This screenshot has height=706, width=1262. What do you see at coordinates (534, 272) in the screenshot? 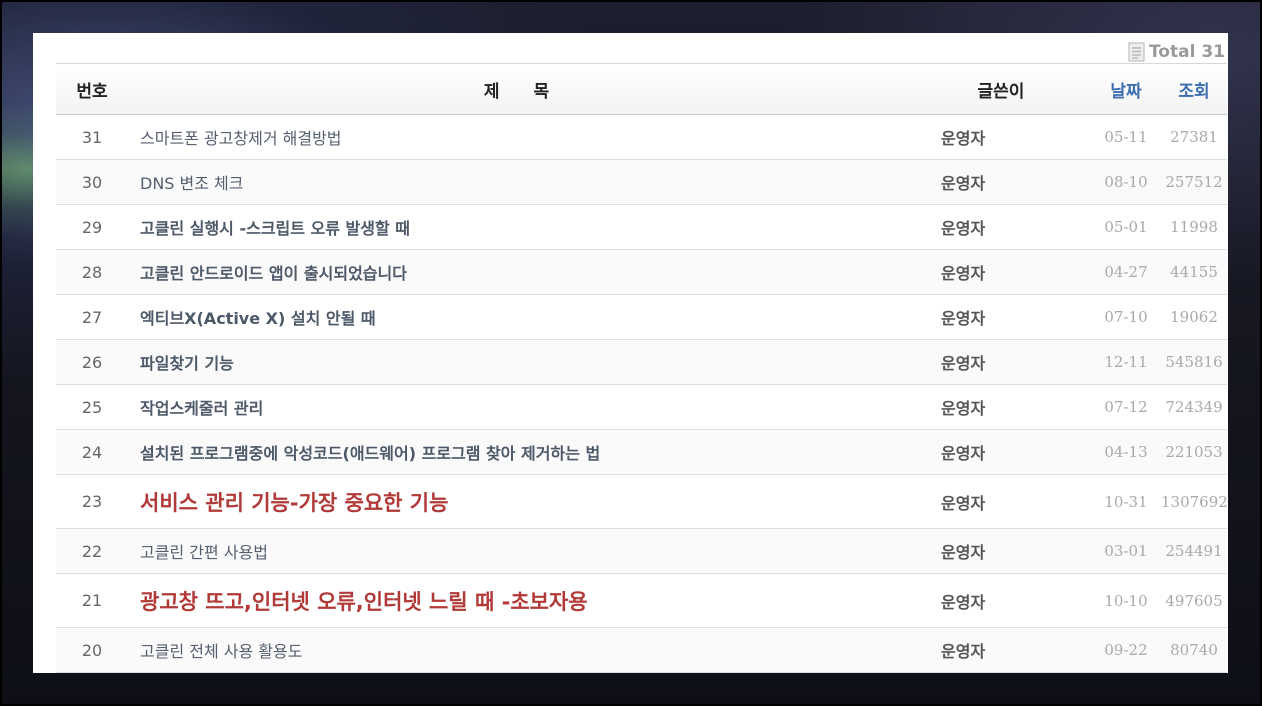
I see `post-title-link: 고클린 안드로이드 앱이 출시되었습니다` at bounding box center [534, 272].